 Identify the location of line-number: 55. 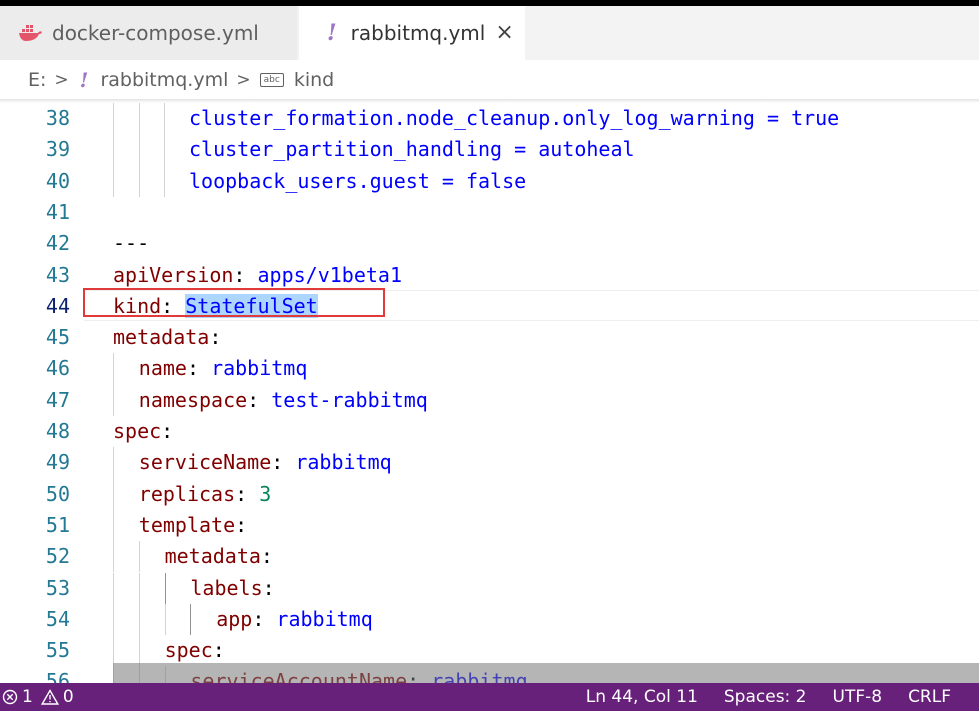
(57, 650).